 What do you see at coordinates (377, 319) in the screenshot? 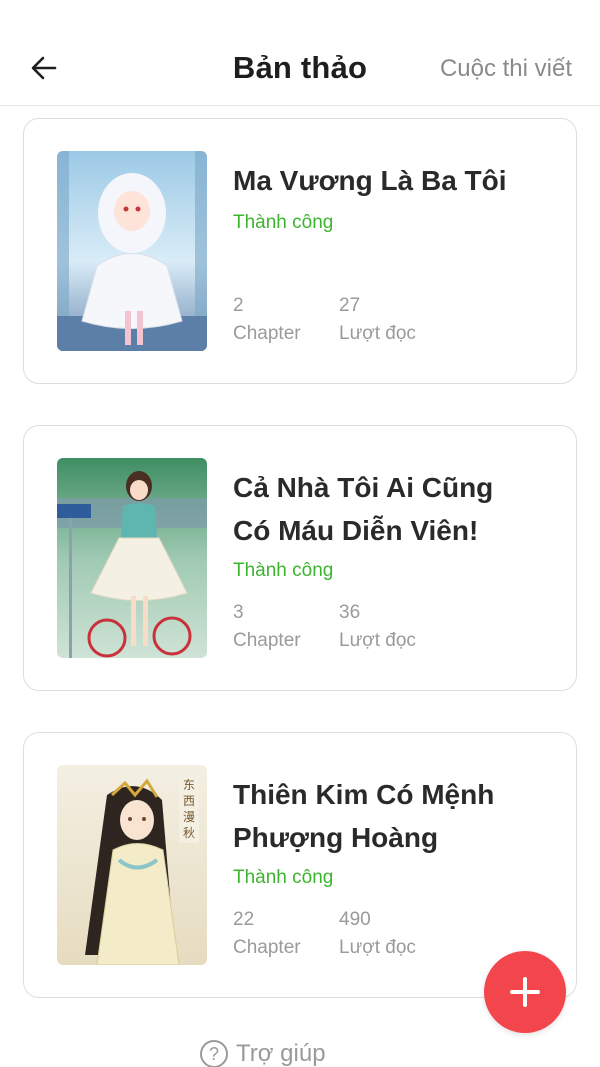
I see `read-count: 27 Lượt đọc` at bounding box center [377, 319].